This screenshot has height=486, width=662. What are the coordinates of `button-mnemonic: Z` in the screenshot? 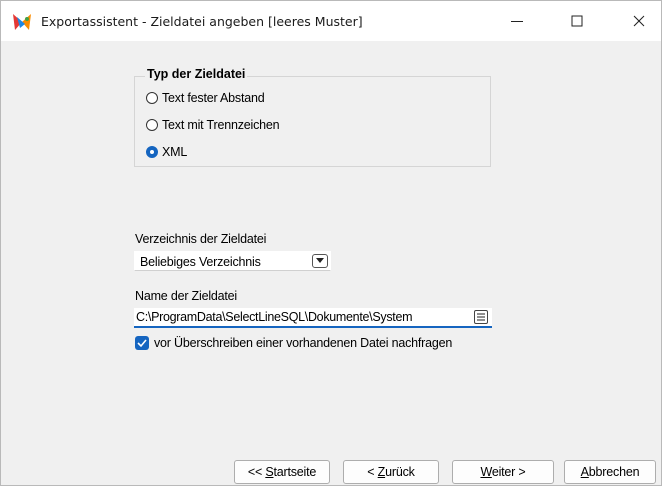 It's located at (381, 472).